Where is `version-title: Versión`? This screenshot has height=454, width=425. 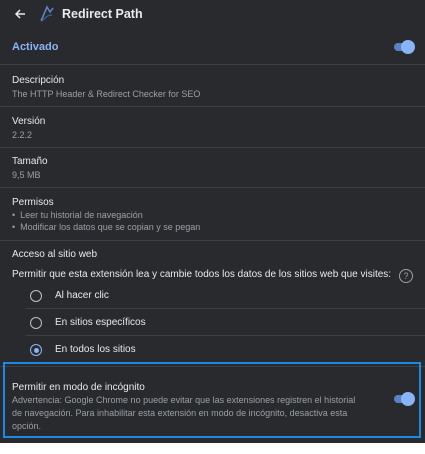
version-title: Versión is located at coordinates (29, 121).